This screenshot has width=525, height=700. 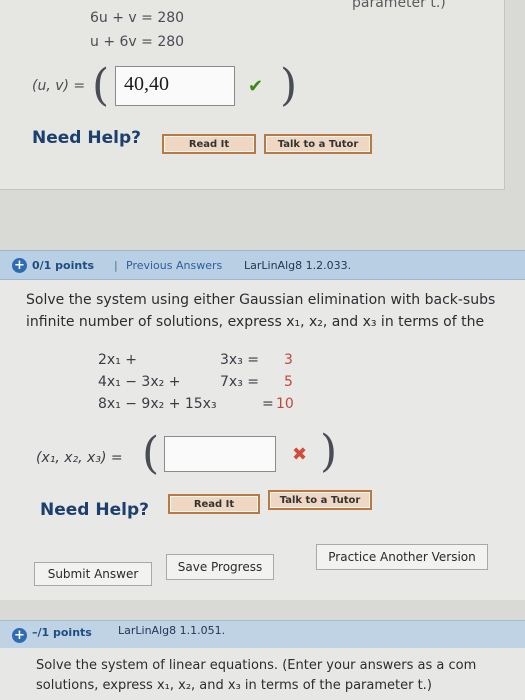 I want to click on system-row-3-left: 8x₁ − 9x₂ + 15x₃, so click(x=157, y=404).